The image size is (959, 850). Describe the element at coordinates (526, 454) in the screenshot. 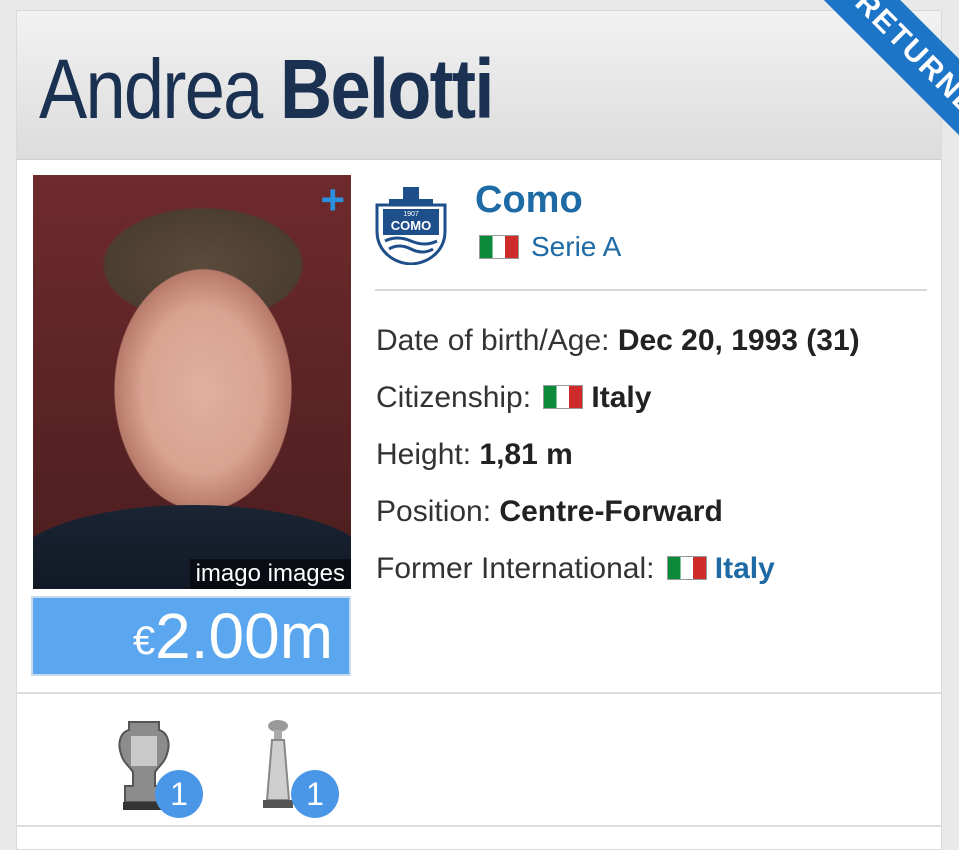

I see `height-value: 1,81 m` at that location.